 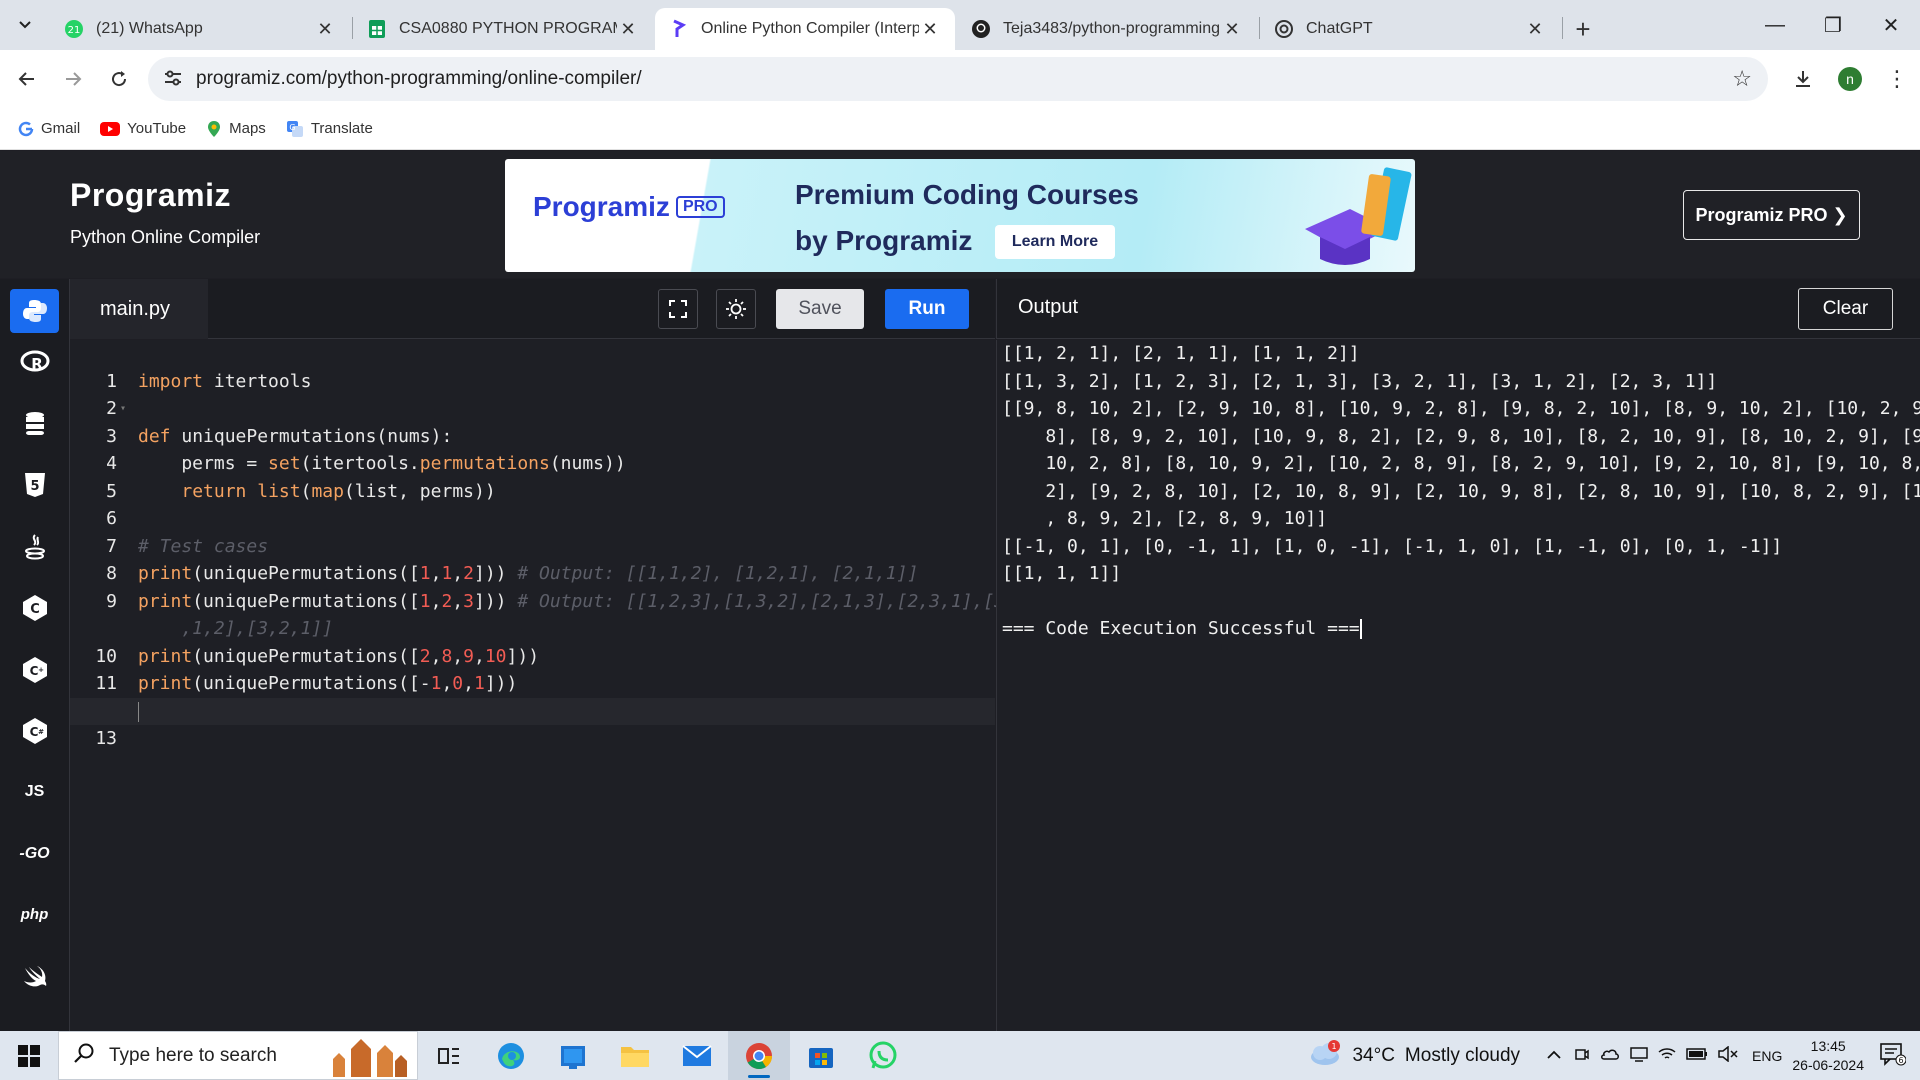 I want to click on tab-programiz: Online Python Compiler (Interpreter) ✕, so click(x=805, y=29).